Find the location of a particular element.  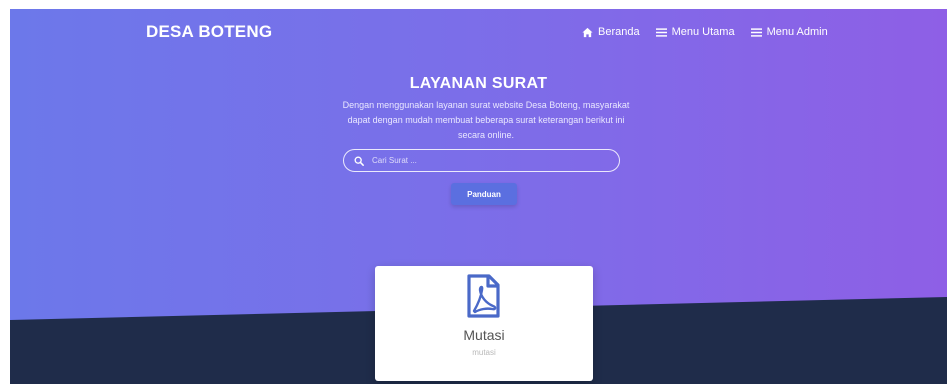

service-card-mutasi: Mutasi mutasi is located at coordinates (484, 323).